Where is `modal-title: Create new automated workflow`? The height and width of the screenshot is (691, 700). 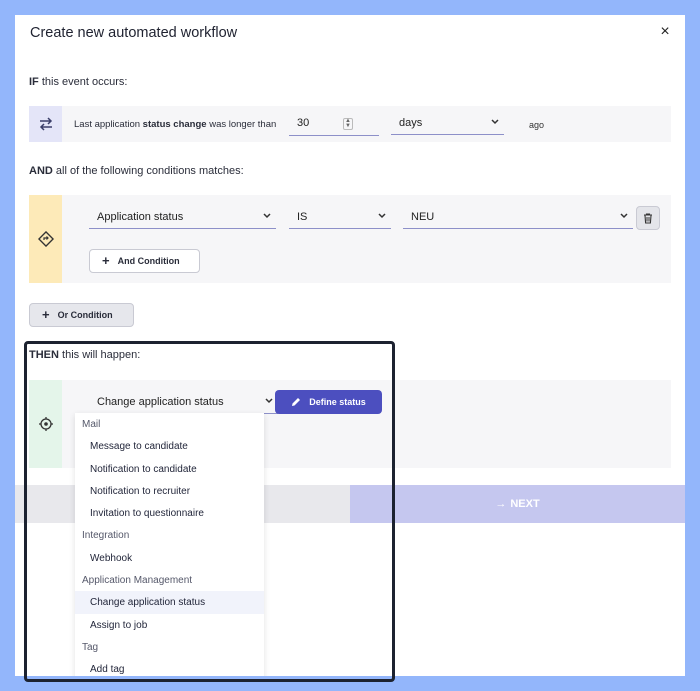
modal-title: Create new automated workflow is located at coordinates (134, 33).